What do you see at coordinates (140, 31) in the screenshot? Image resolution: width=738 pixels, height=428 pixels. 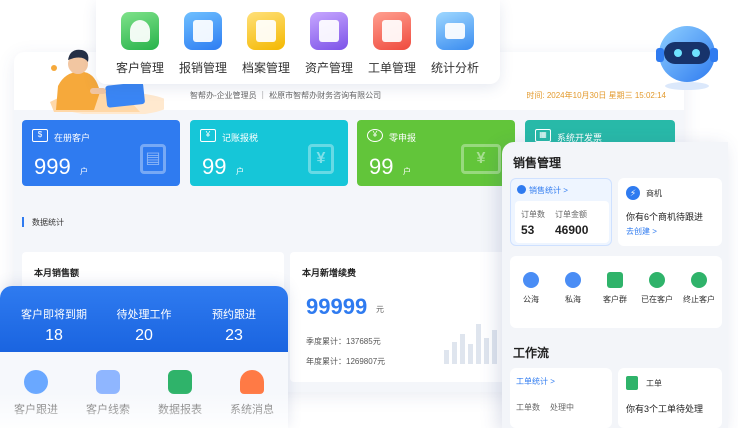 I see `customer-icon` at bounding box center [140, 31].